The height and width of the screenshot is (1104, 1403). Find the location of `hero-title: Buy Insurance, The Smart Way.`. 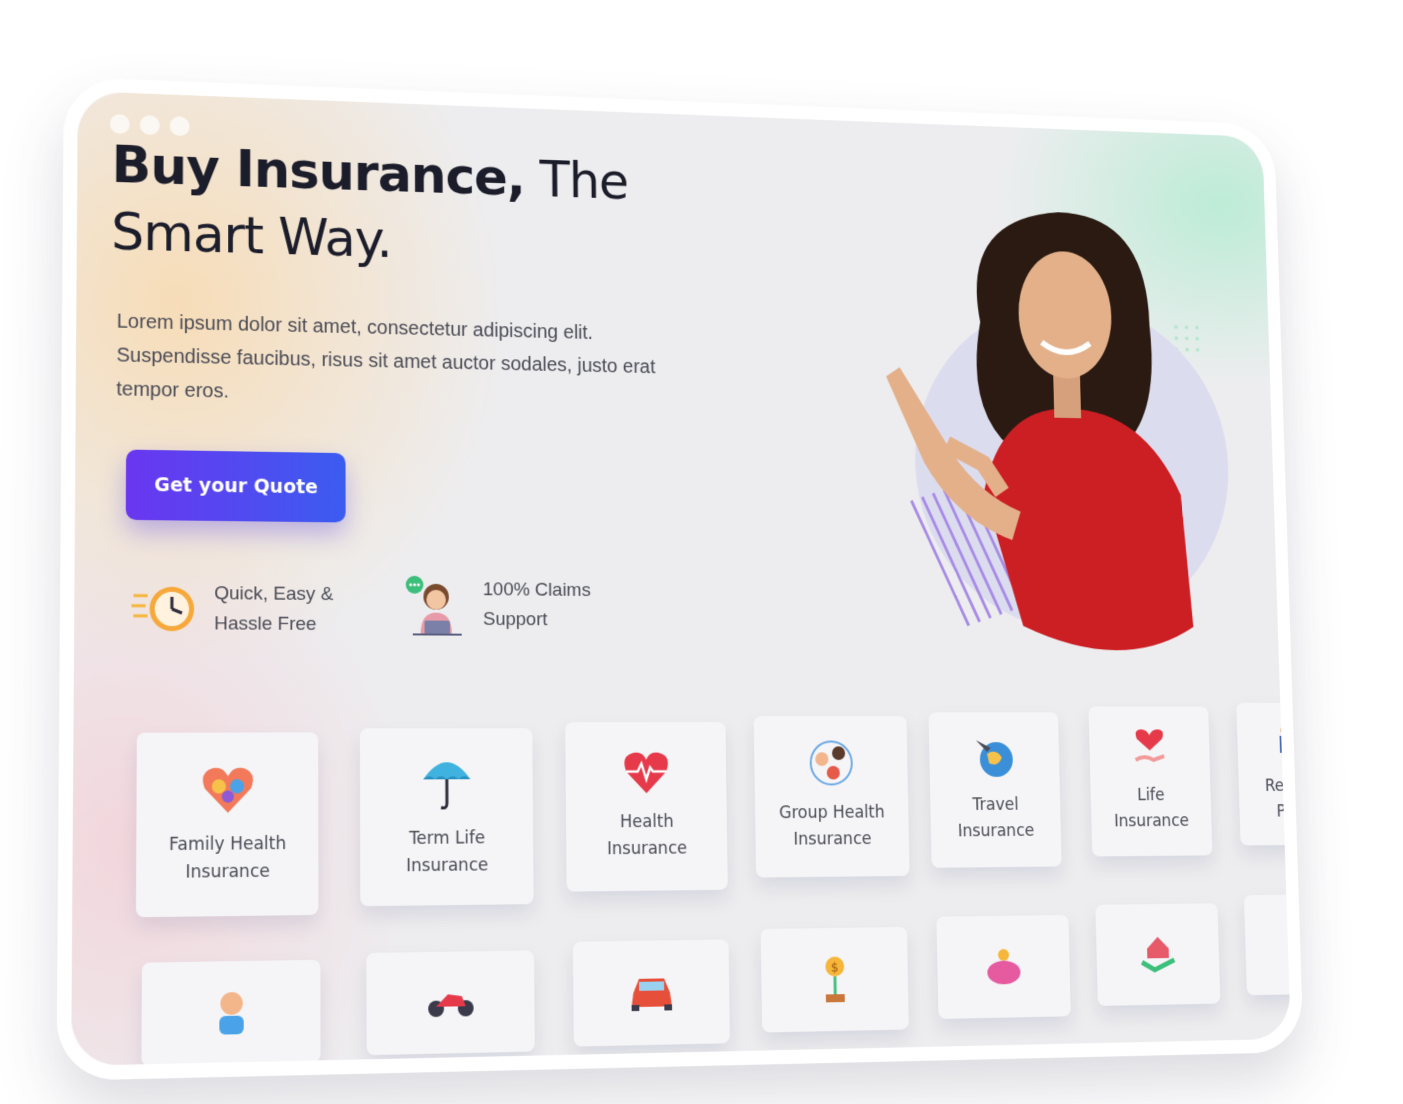

hero-title: Buy Insurance, The Smart Way. is located at coordinates (370, 206).